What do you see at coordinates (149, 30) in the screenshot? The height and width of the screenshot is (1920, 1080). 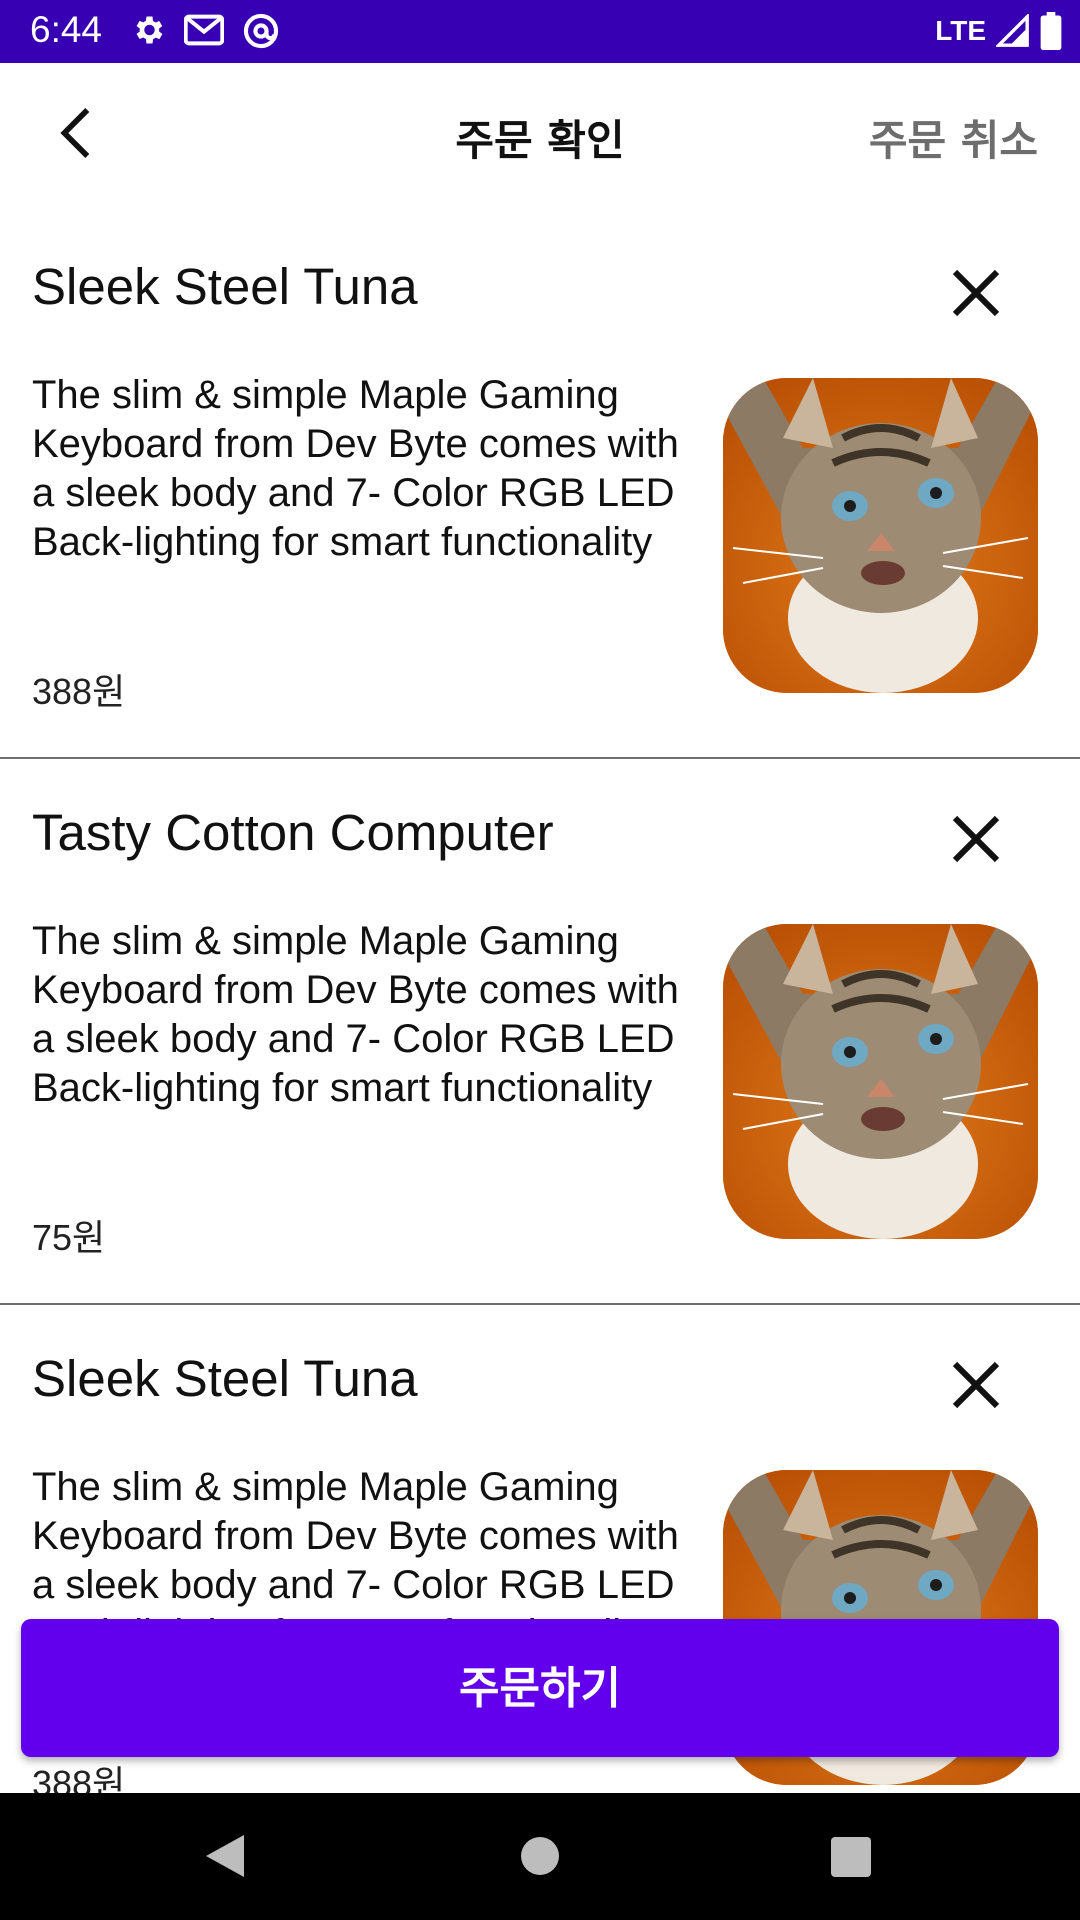 I see `gear-icon` at bounding box center [149, 30].